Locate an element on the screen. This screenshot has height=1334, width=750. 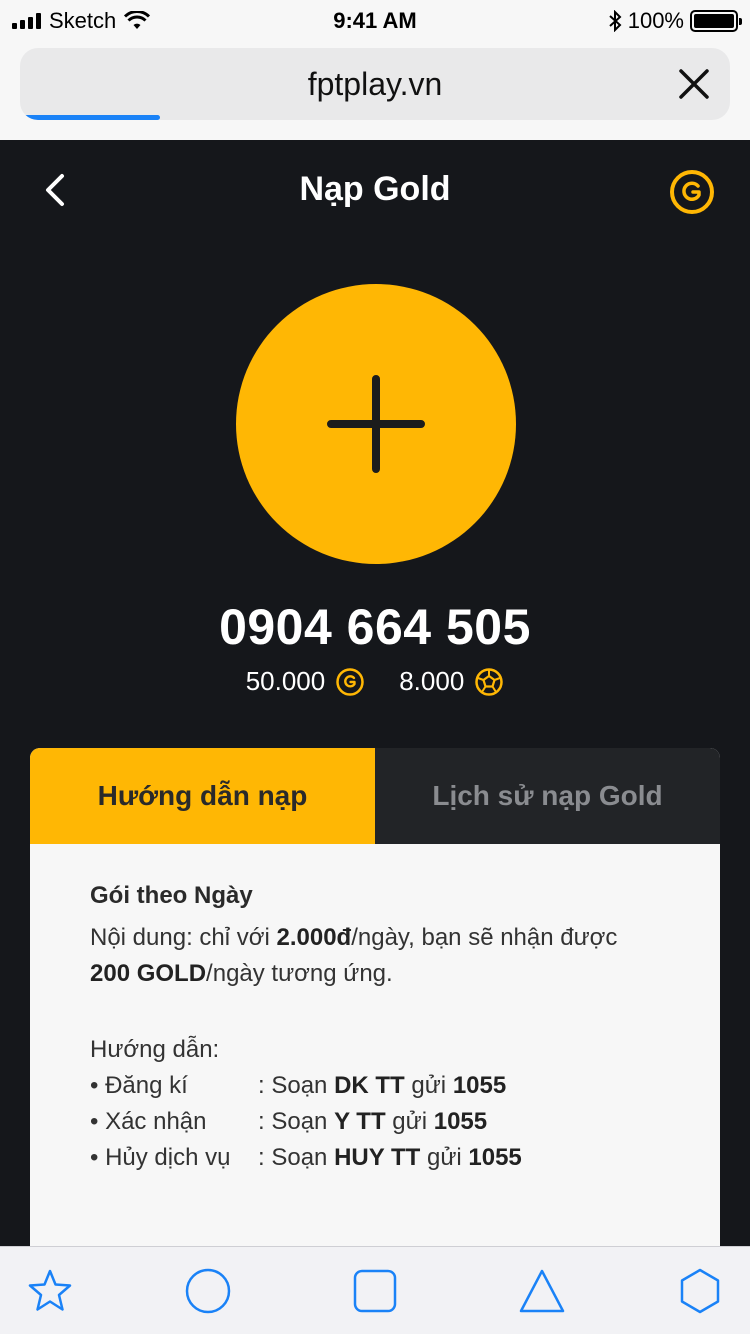
bottom-toolbar is located at coordinates (375, 1290).